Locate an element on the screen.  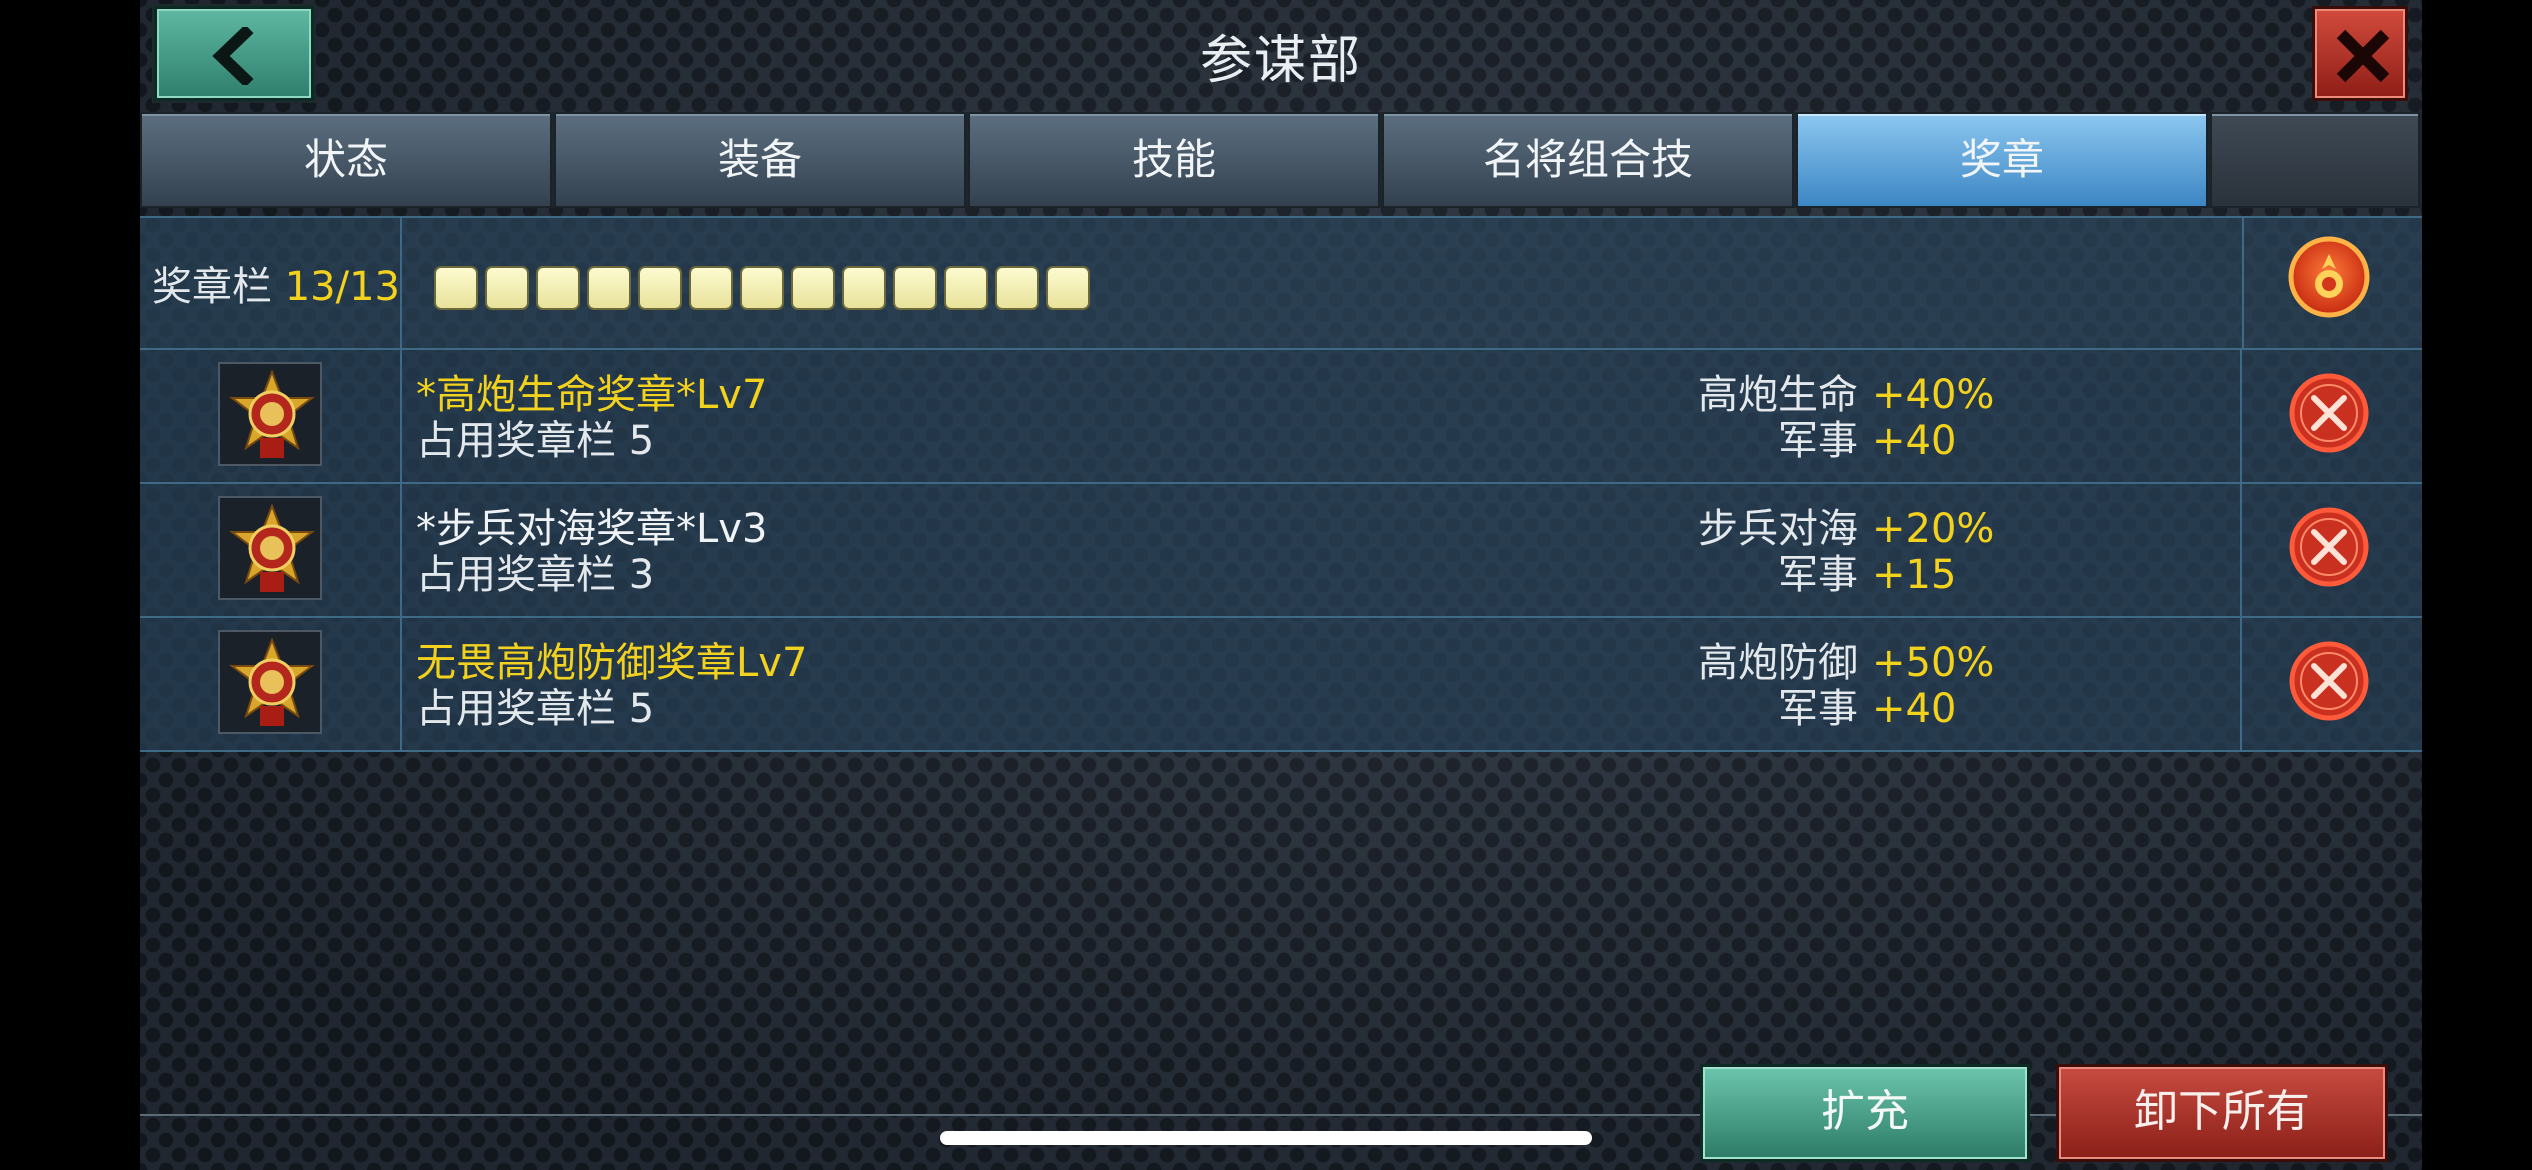
tab-medals: 奖章 is located at coordinates (2002, 160).